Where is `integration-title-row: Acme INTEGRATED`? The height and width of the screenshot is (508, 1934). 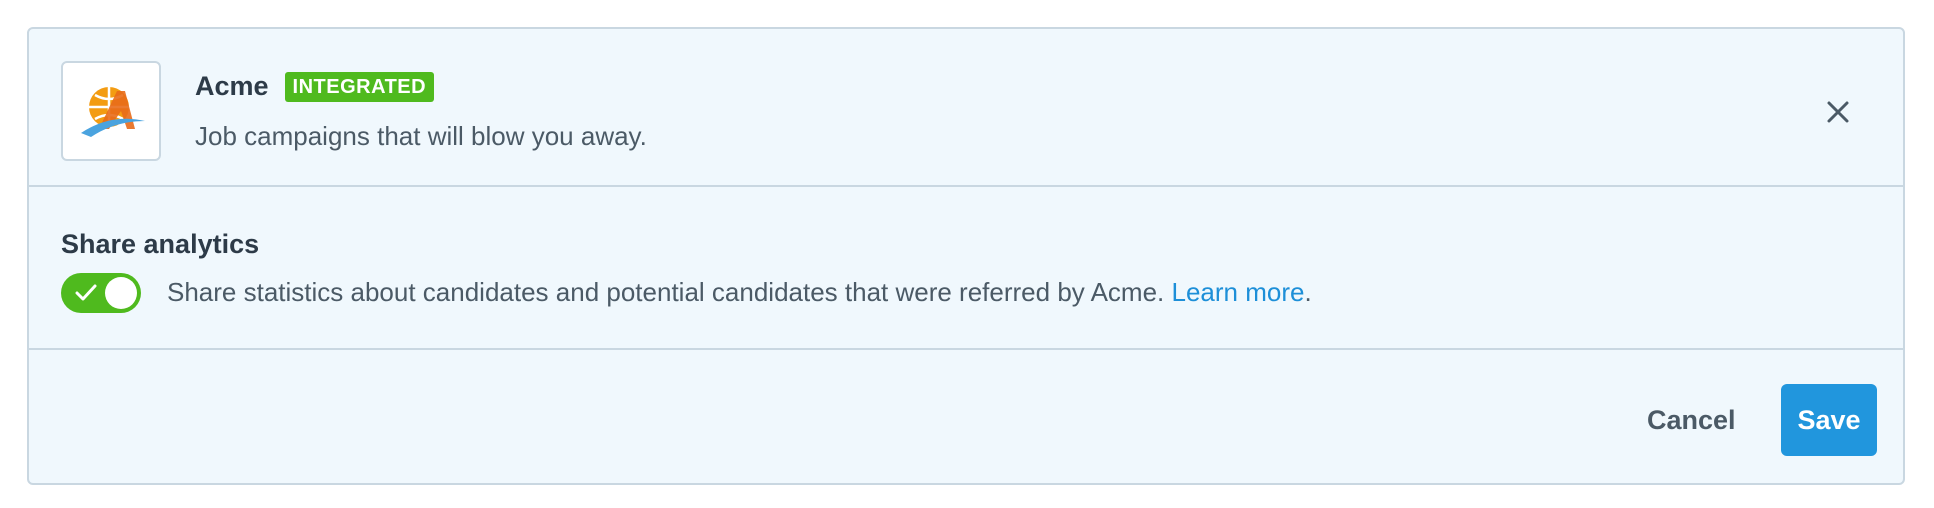
integration-title-row: Acme INTEGRATED is located at coordinates (315, 86).